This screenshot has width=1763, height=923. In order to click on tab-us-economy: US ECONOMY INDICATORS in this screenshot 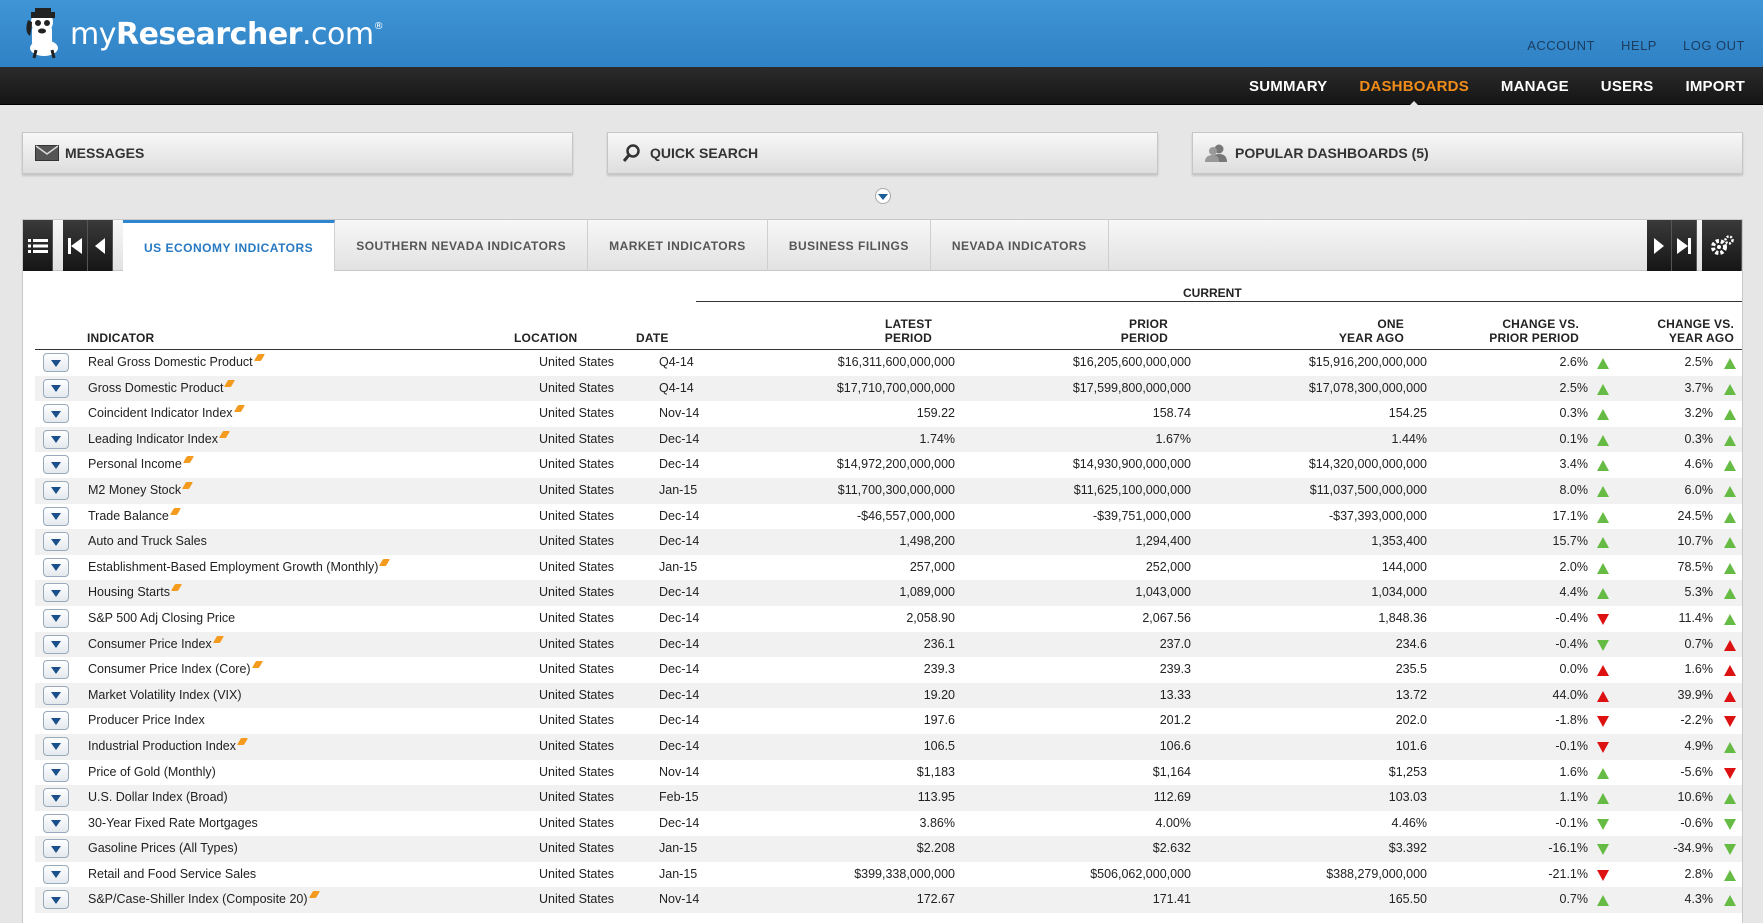, I will do `click(229, 246)`.